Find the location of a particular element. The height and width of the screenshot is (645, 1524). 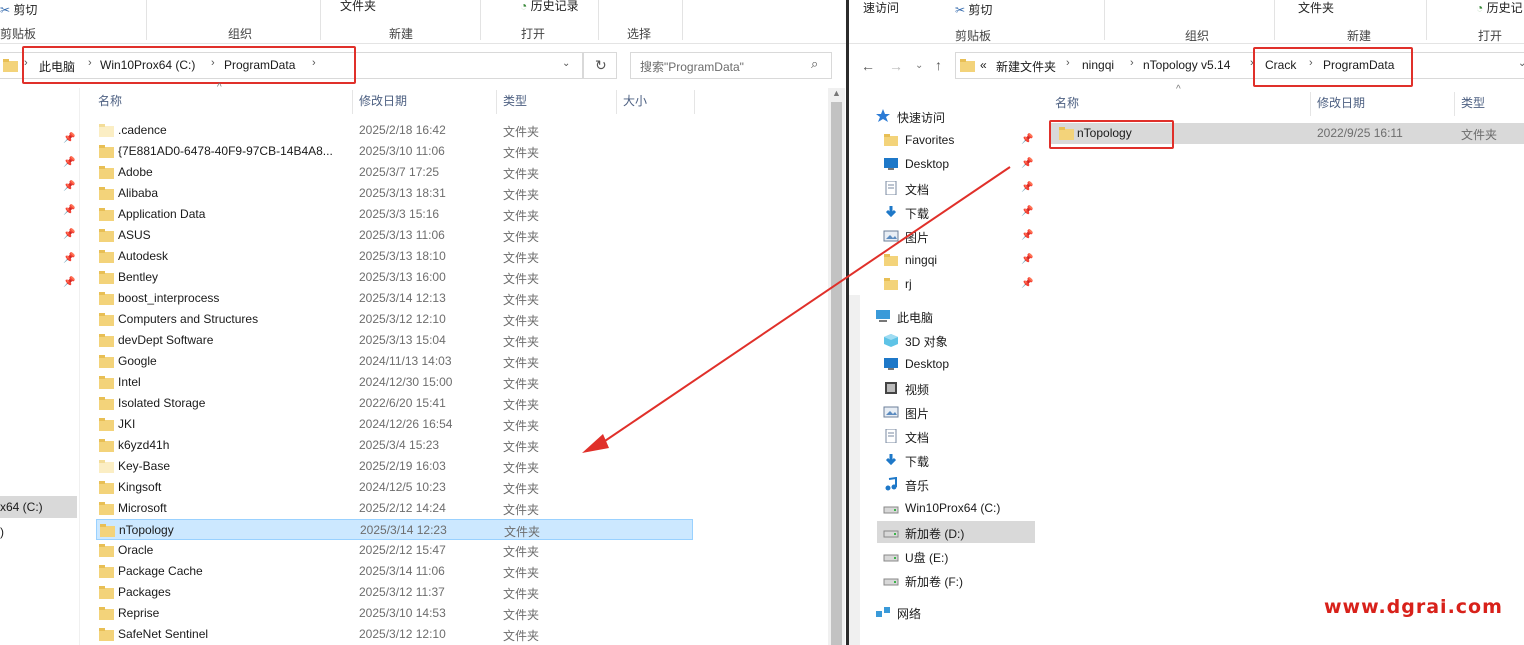

search-input: 搜索"ProgramData" ⌕ is located at coordinates (731, 65).